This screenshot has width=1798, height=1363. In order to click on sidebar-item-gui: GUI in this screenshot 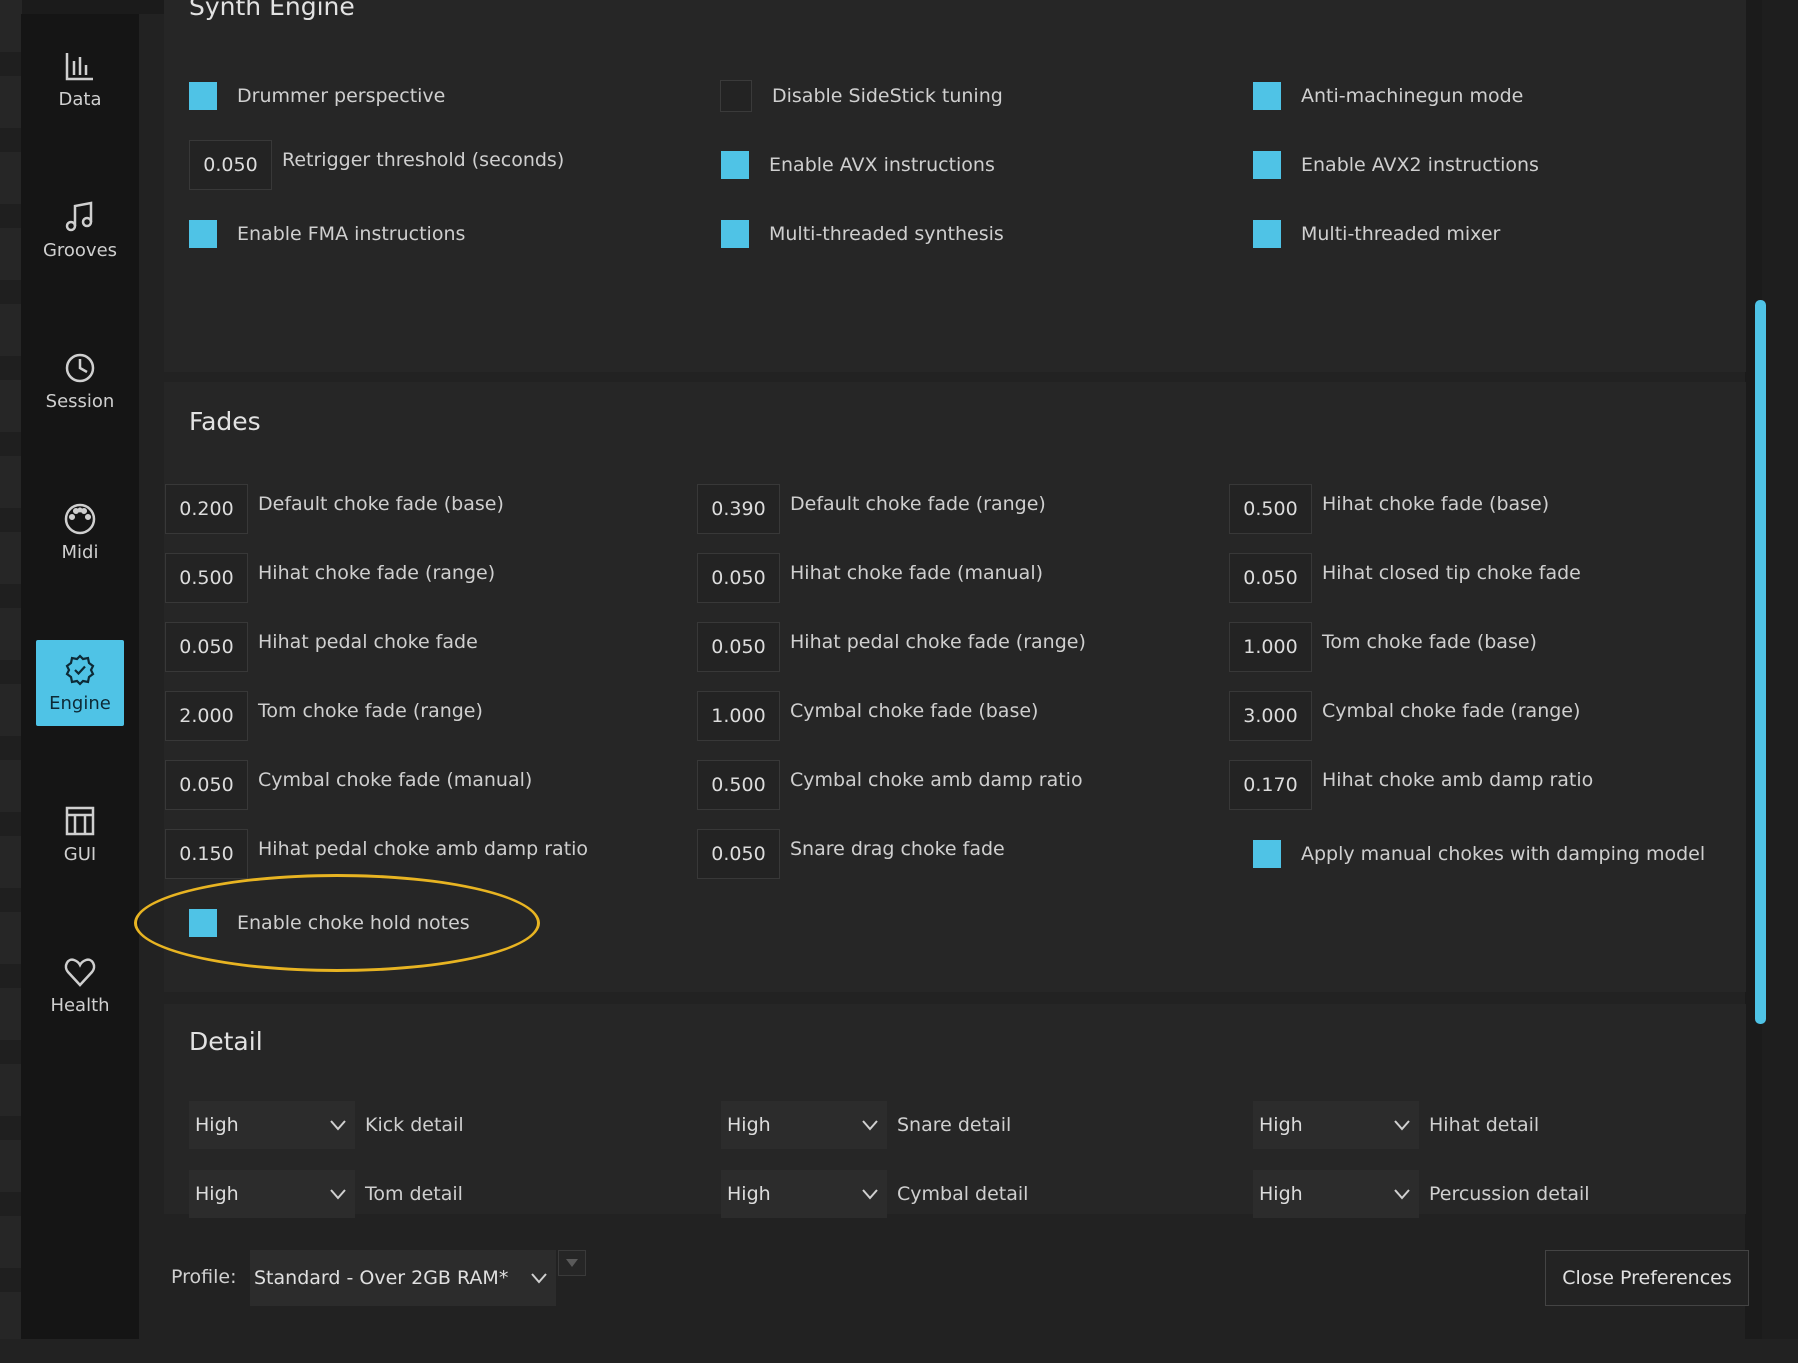, I will do `click(80, 834)`.